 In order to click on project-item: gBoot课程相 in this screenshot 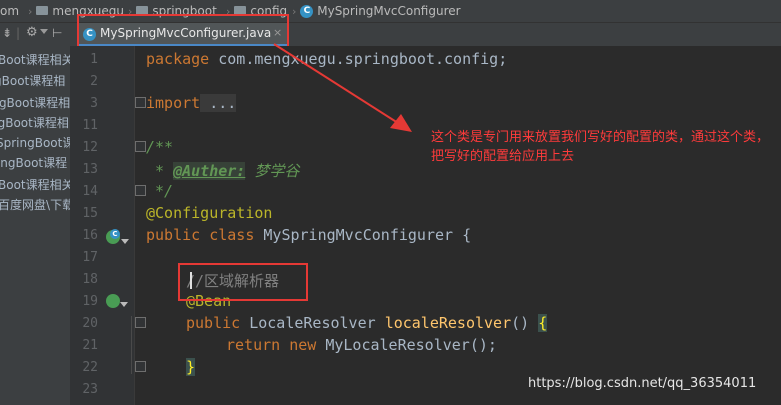, I will do `click(32, 80)`.